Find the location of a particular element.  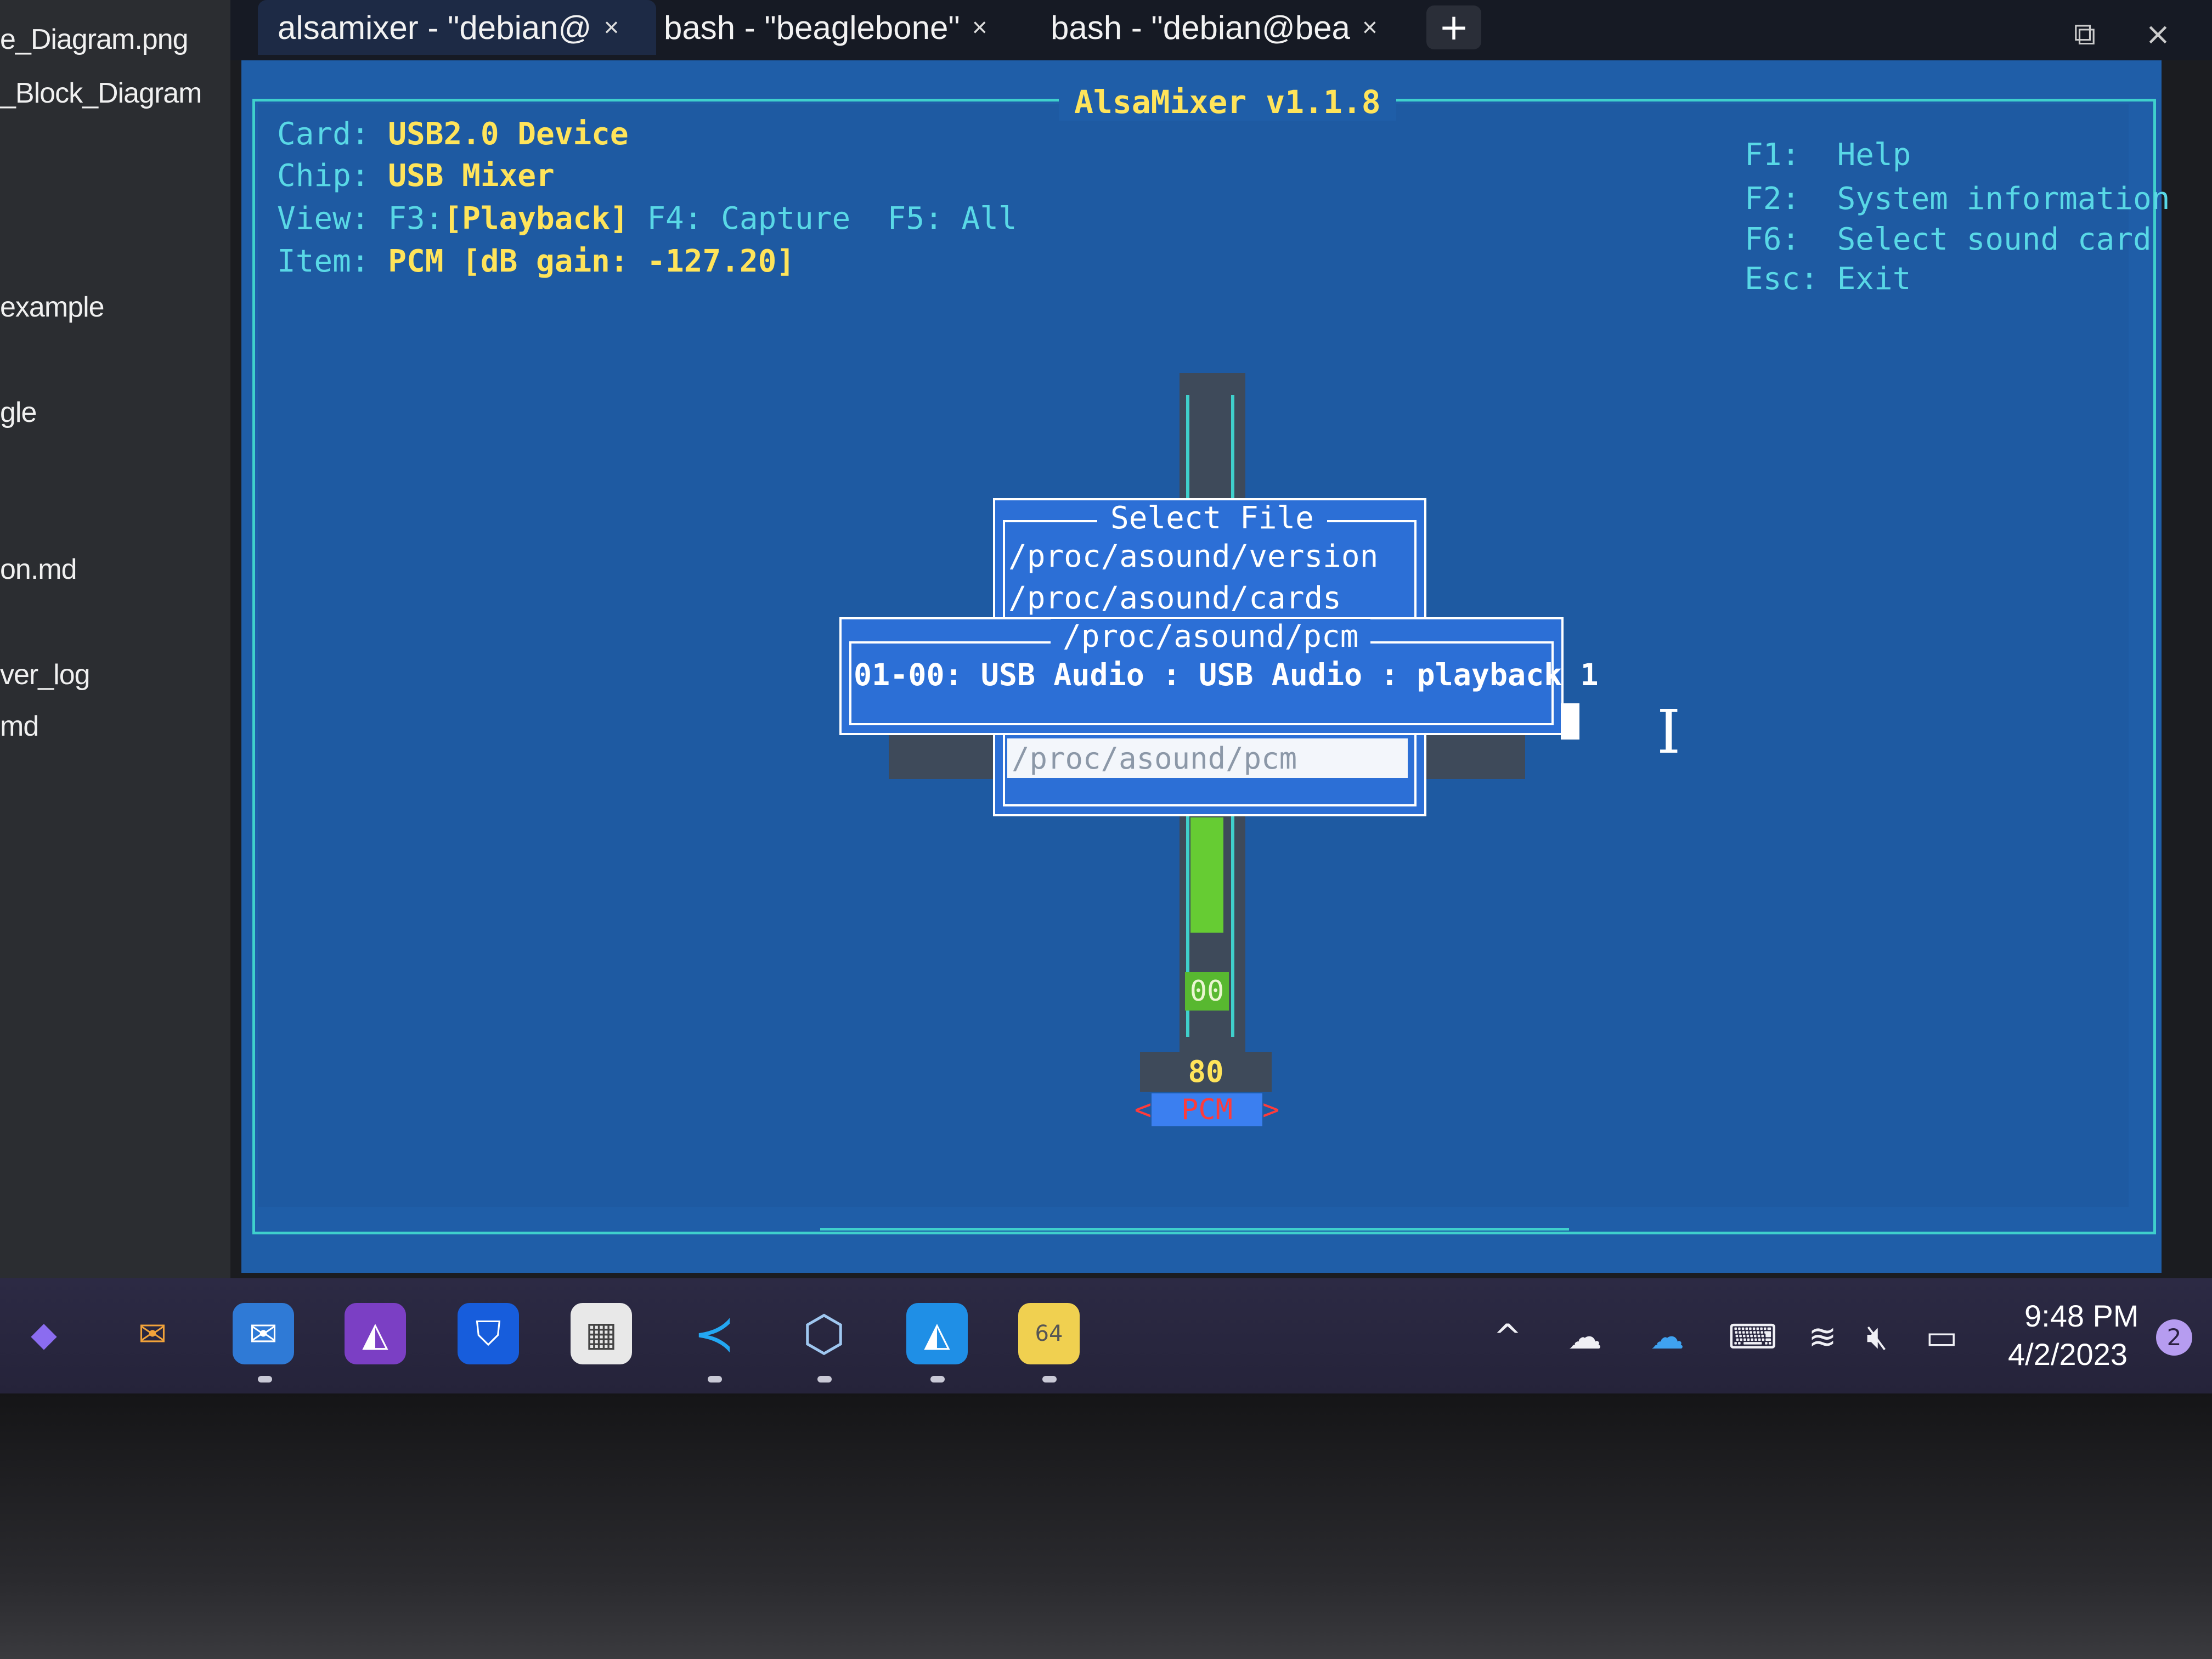

onedrive-icon: ☁ is located at coordinates (1667, 1337).